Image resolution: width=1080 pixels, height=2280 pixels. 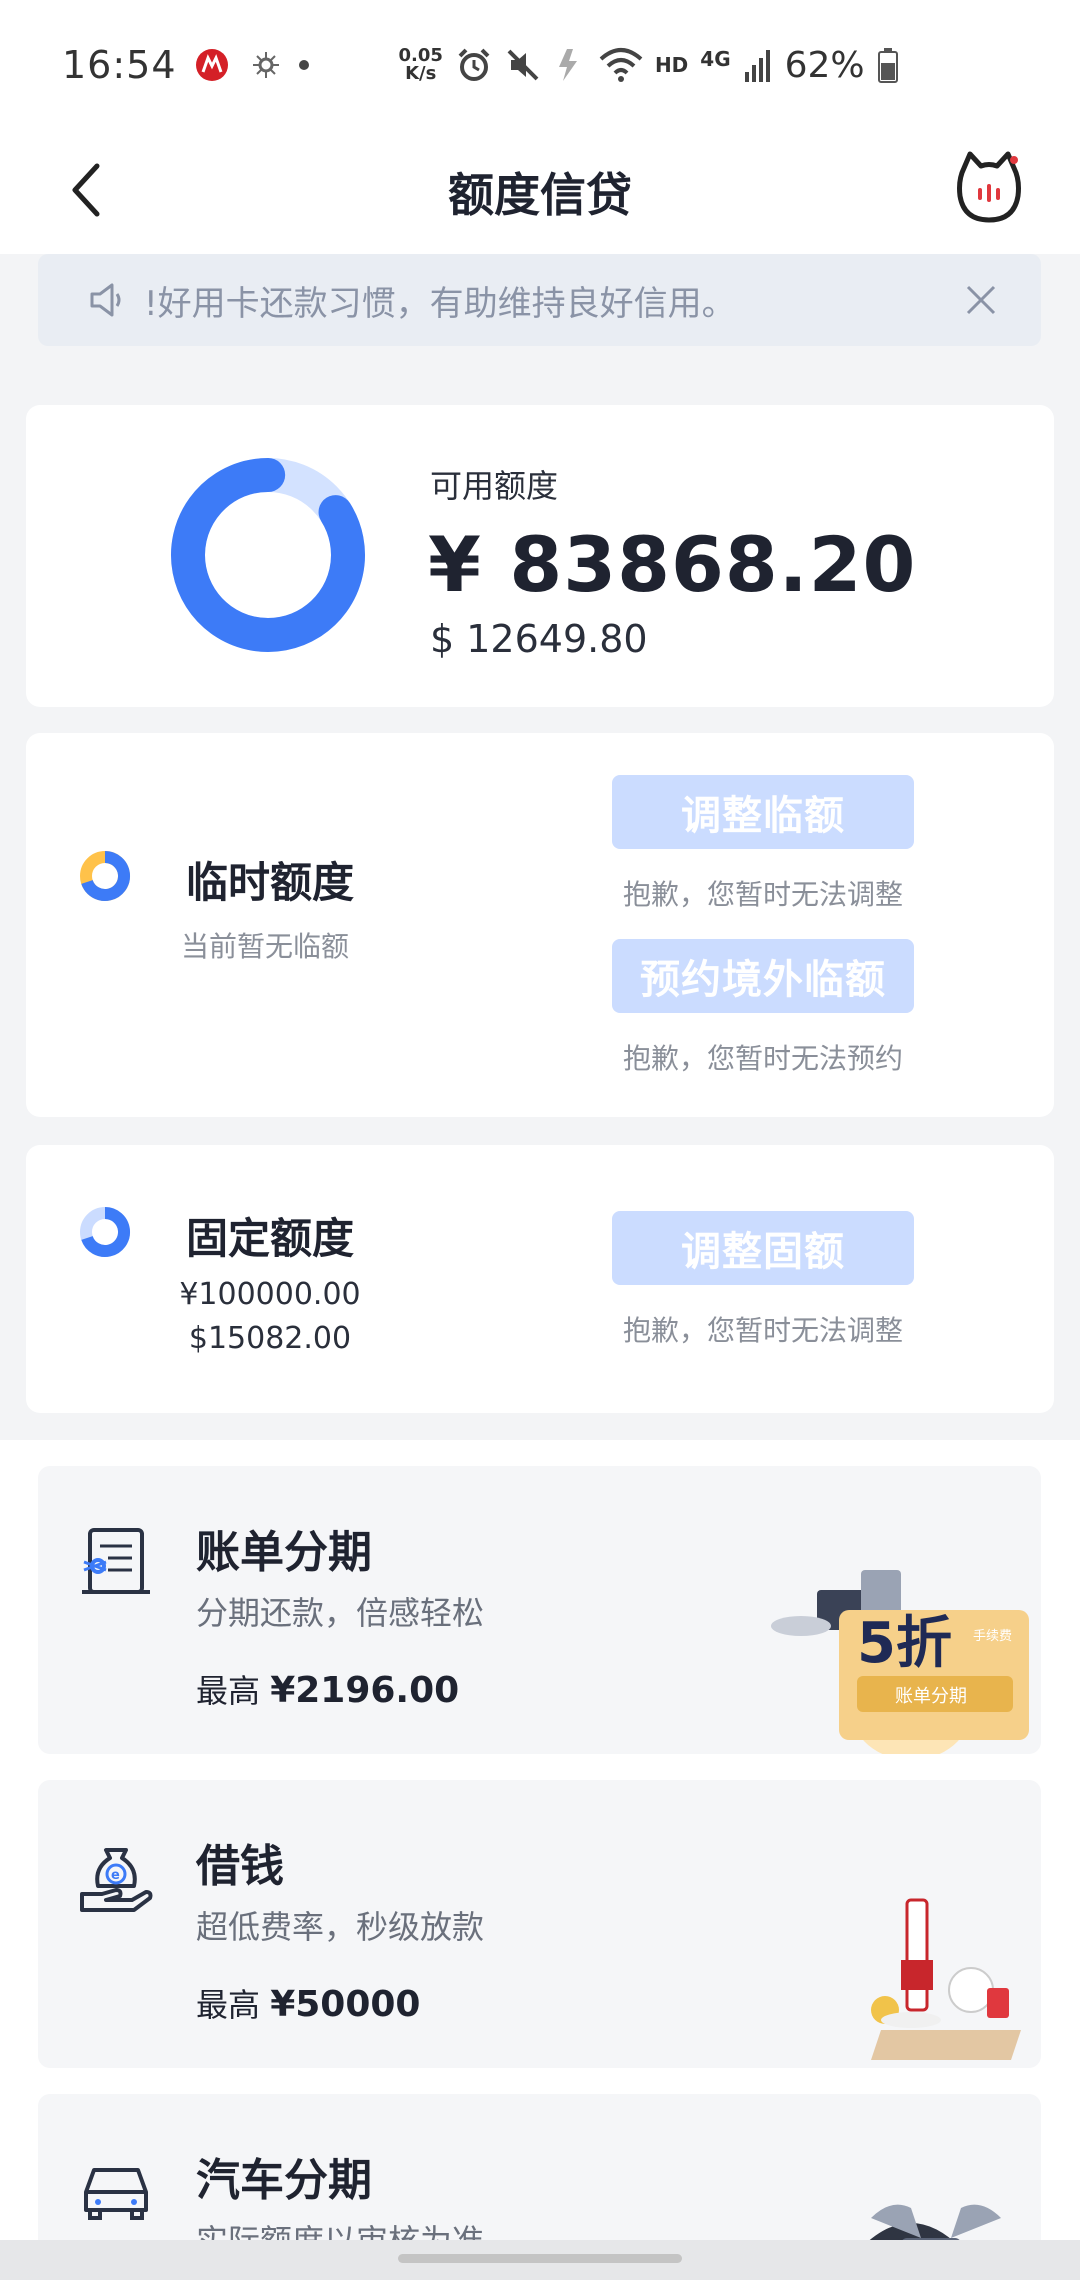 What do you see at coordinates (540, 65) in the screenshot?
I see `status-bar: 16:54 0.05 K/s HD 4G 62%` at bounding box center [540, 65].